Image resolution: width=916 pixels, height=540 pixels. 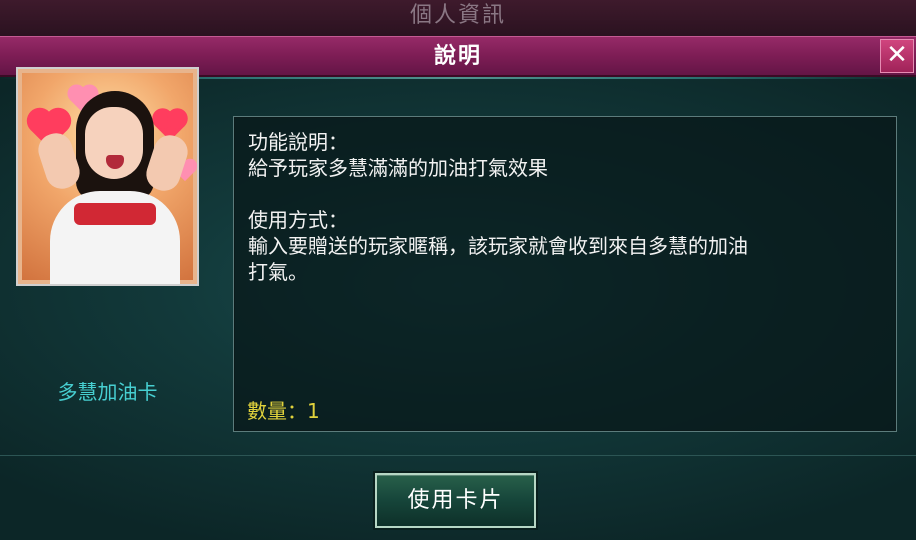 I want to click on portrait-stripe, so click(x=115, y=214).